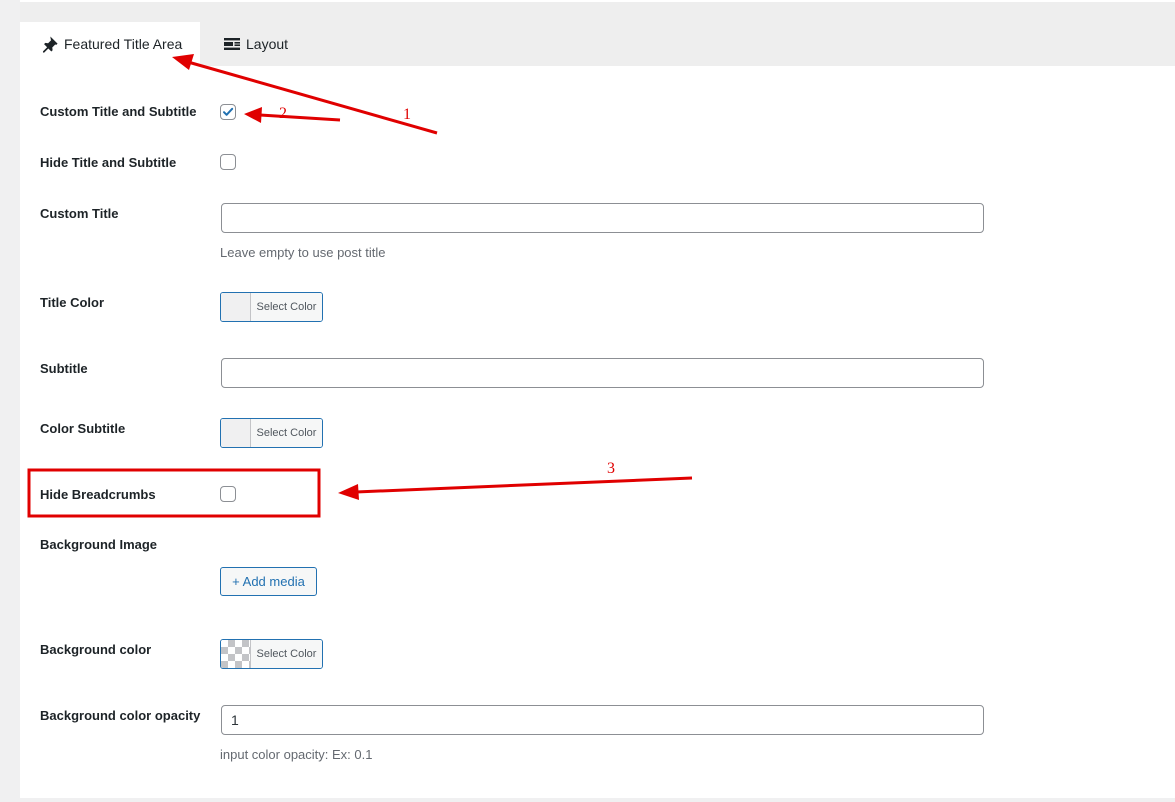 This screenshot has height=802, width=1175. I want to click on checkmark-icon, so click(228, 111).